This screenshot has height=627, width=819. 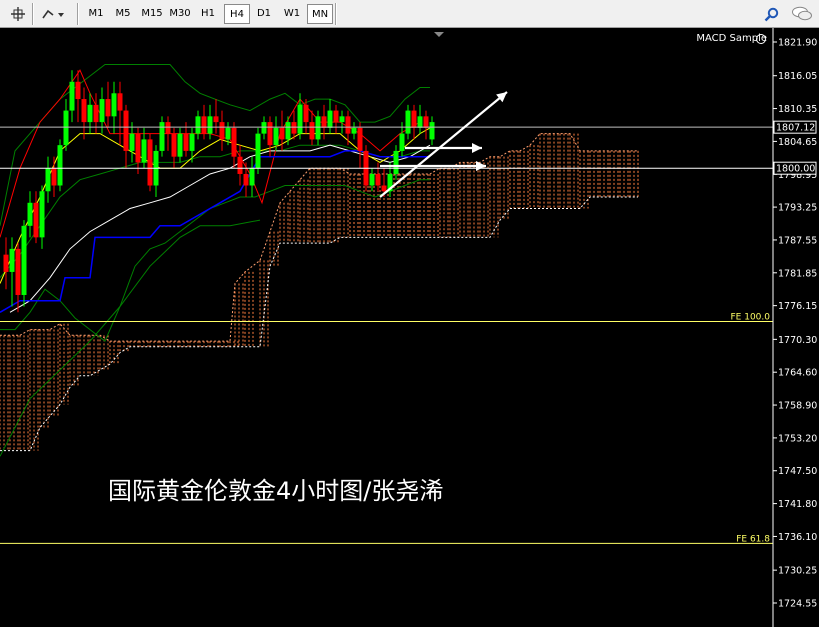 I want to click on timeframe-mn-button: MN, so click(x=320, y=14).